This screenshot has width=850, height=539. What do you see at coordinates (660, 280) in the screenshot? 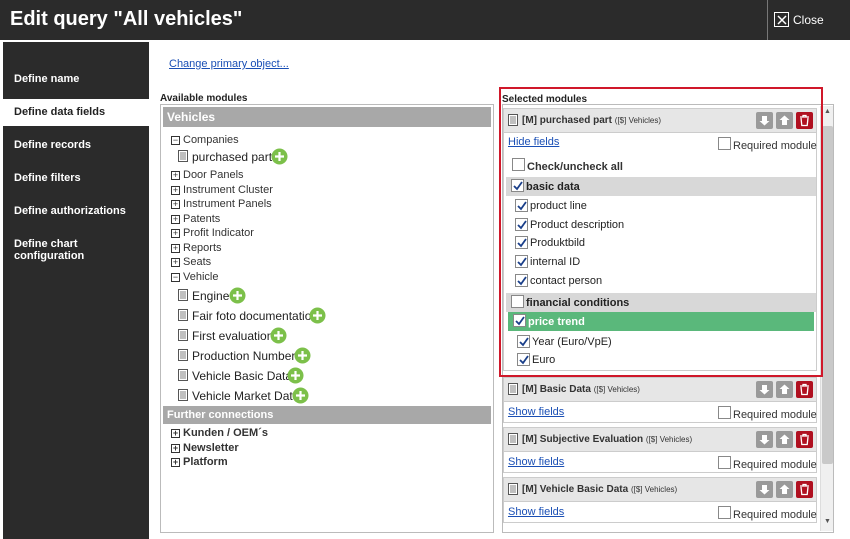
I see `field-contact-person: contact person` at bounding box center [660, 280].